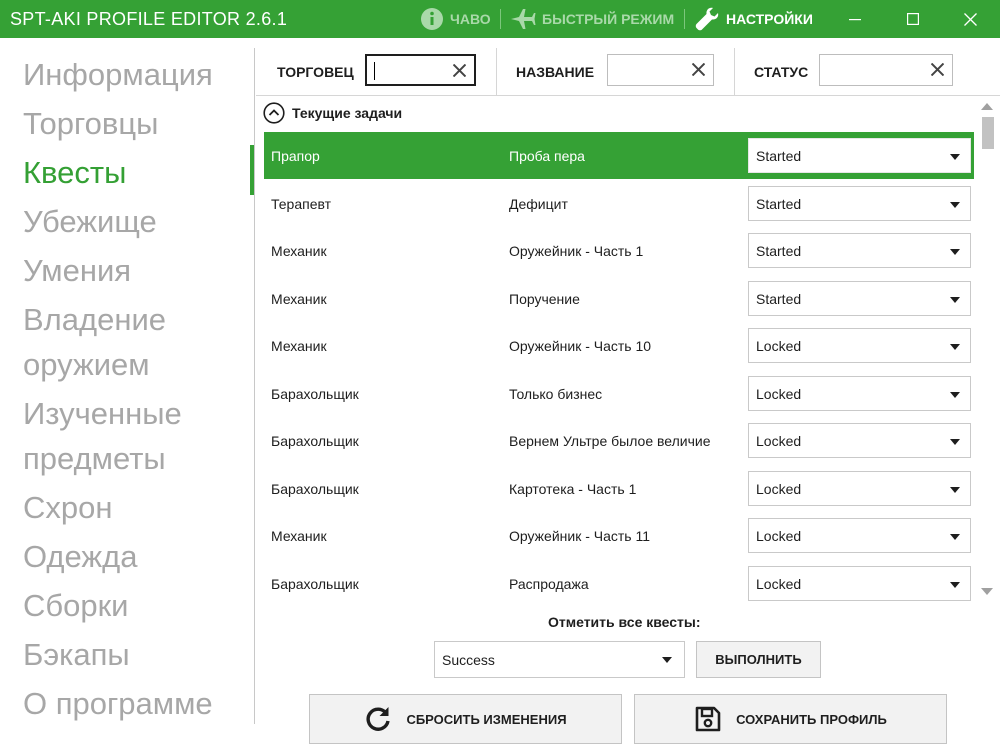 The width and height of the screenshot is (1000, 750). What do you see at coordinates (576, 251) in the screenshot?
I see `quest-name: Оружейник - Часть 1` at bounding box center [576, 251].